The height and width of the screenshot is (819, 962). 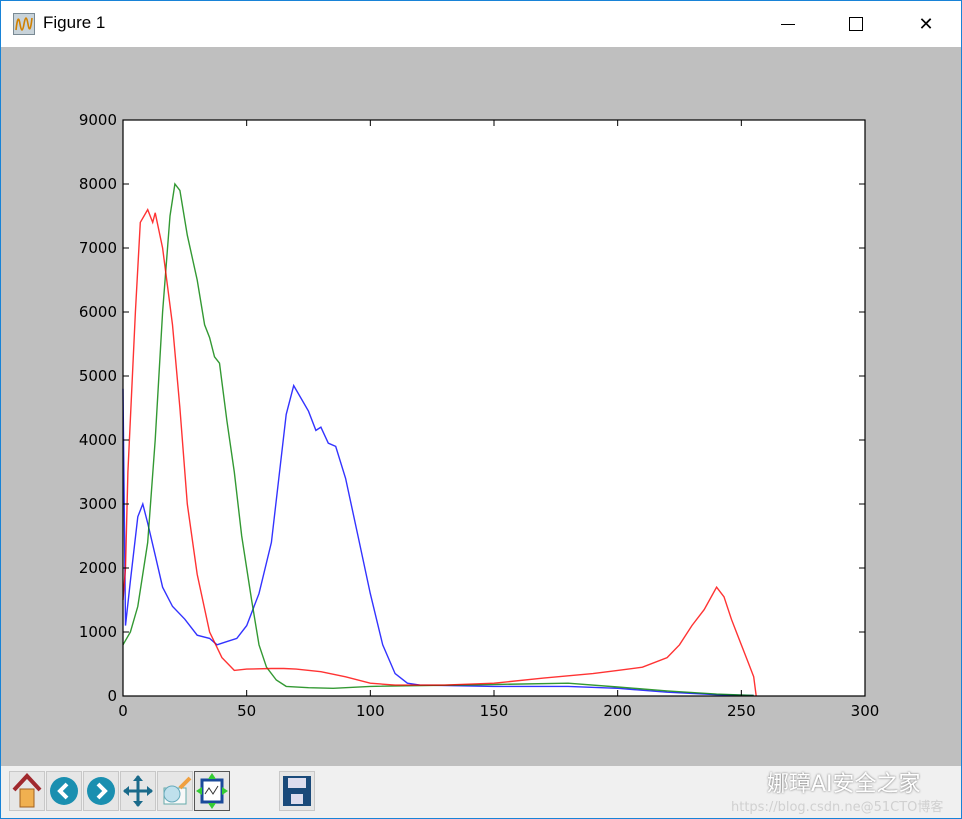 I want to click on minimize-button, so click(x=788, y=24).